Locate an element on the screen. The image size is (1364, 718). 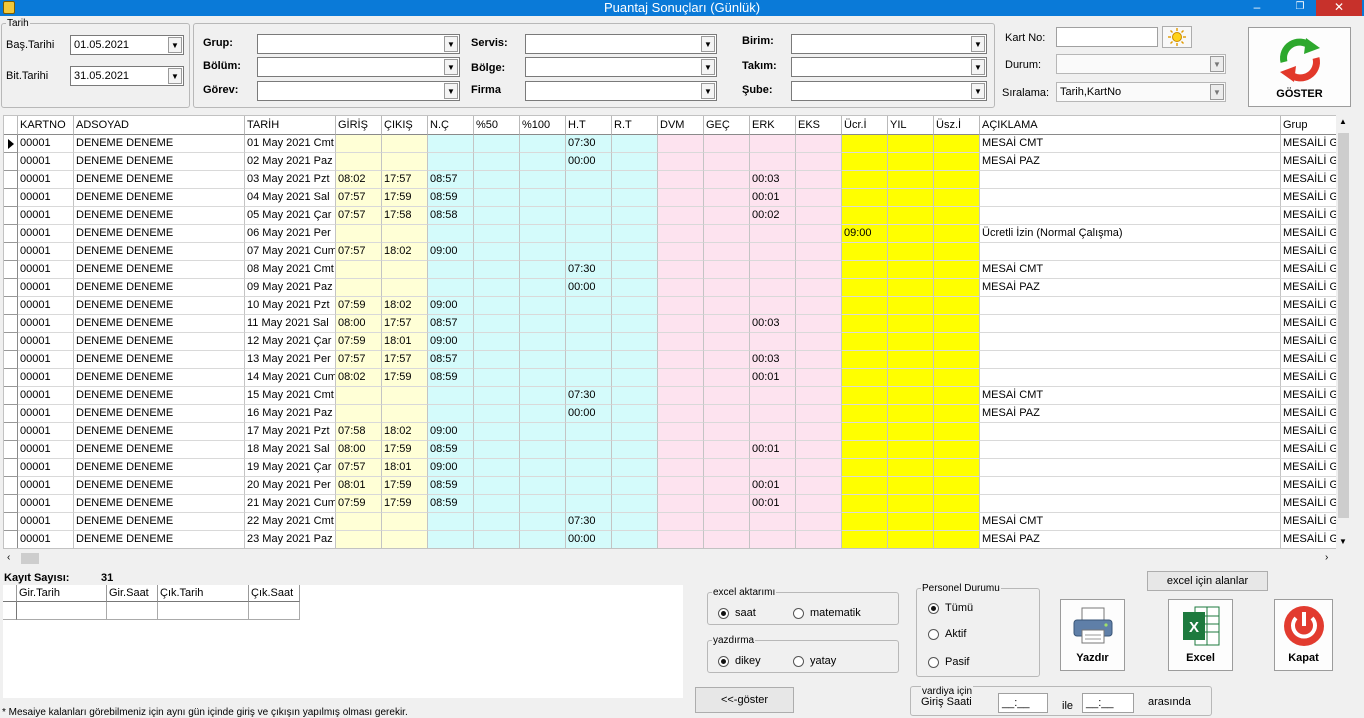
col-header-p50: %50 is located at coordinates (497, 125).